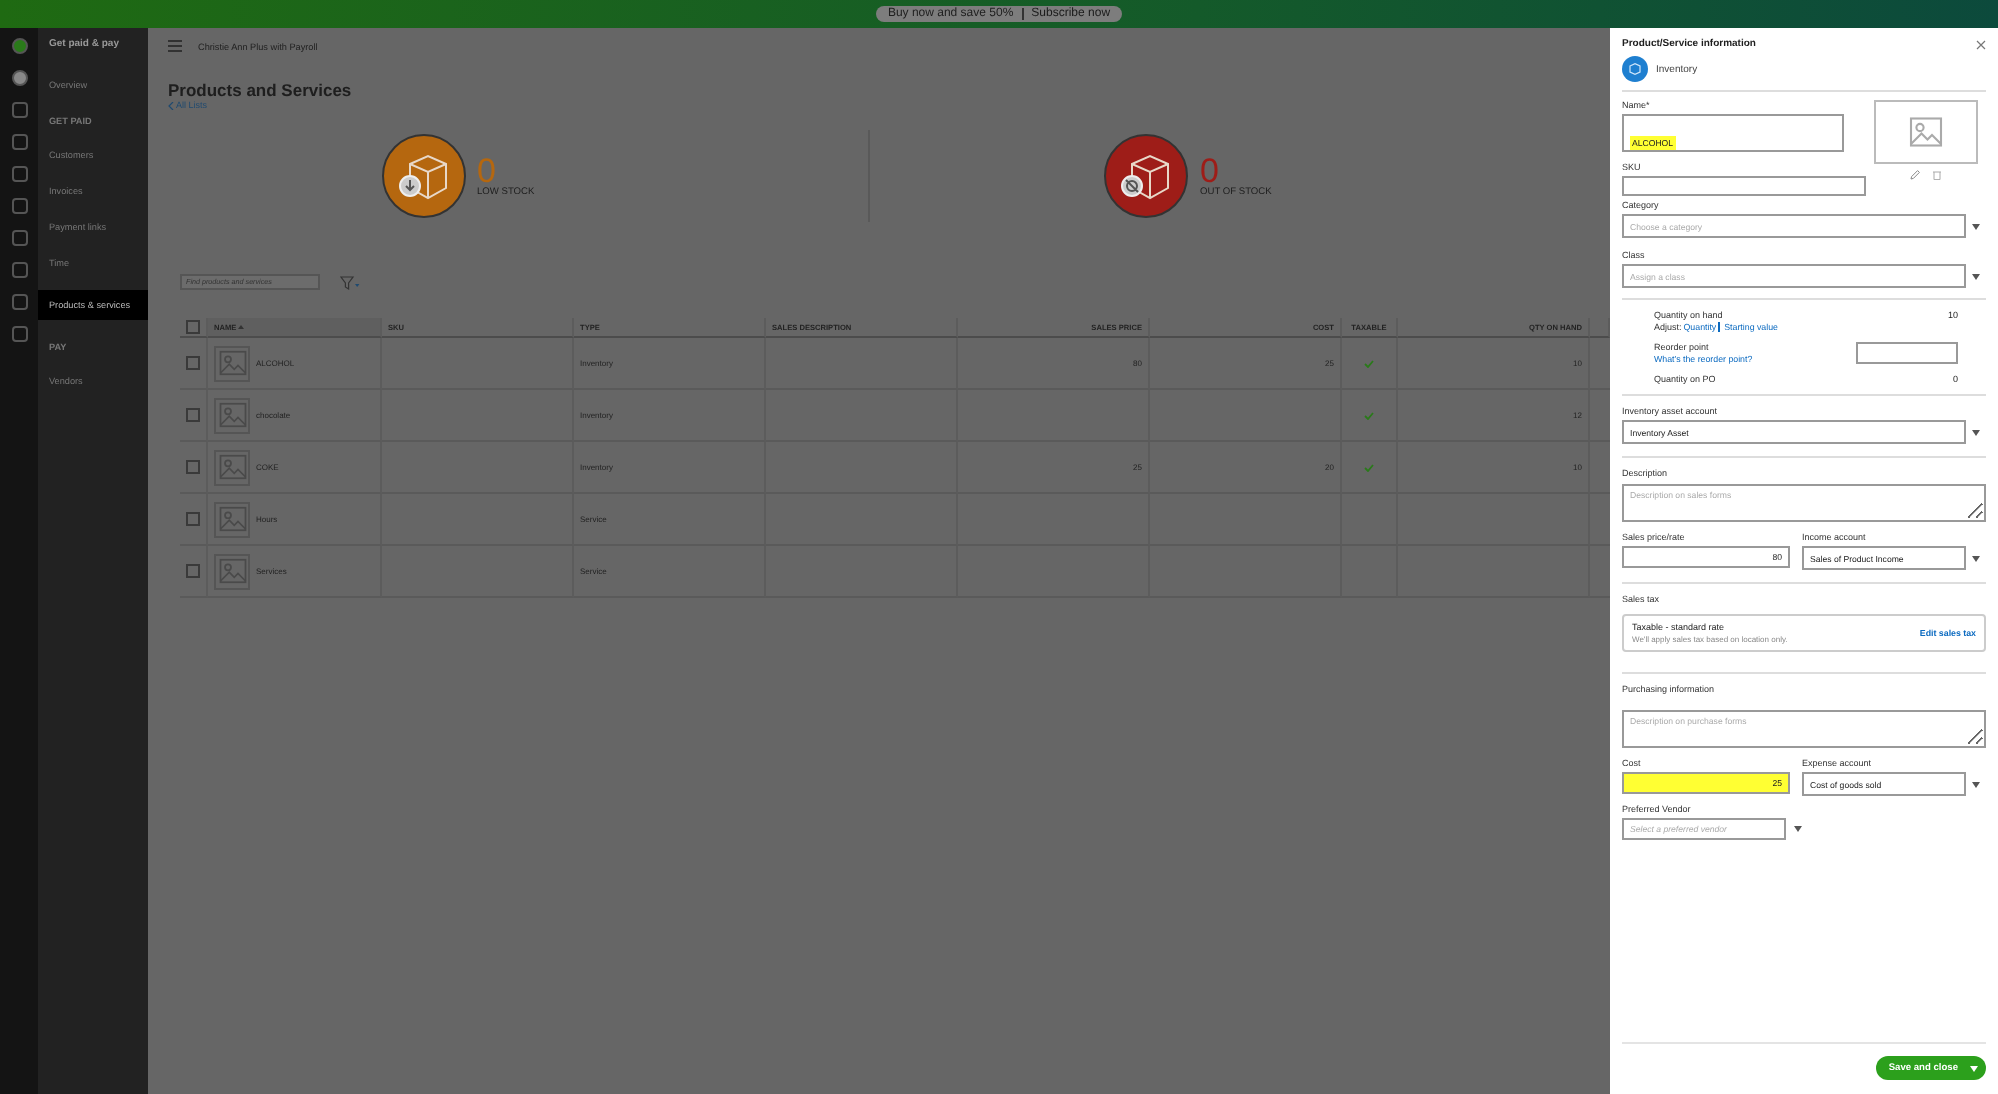  What do you see at coordinates (193, 327) in the screenshot?
I see `select-all-checkbox` at bounding box center [193, 327].